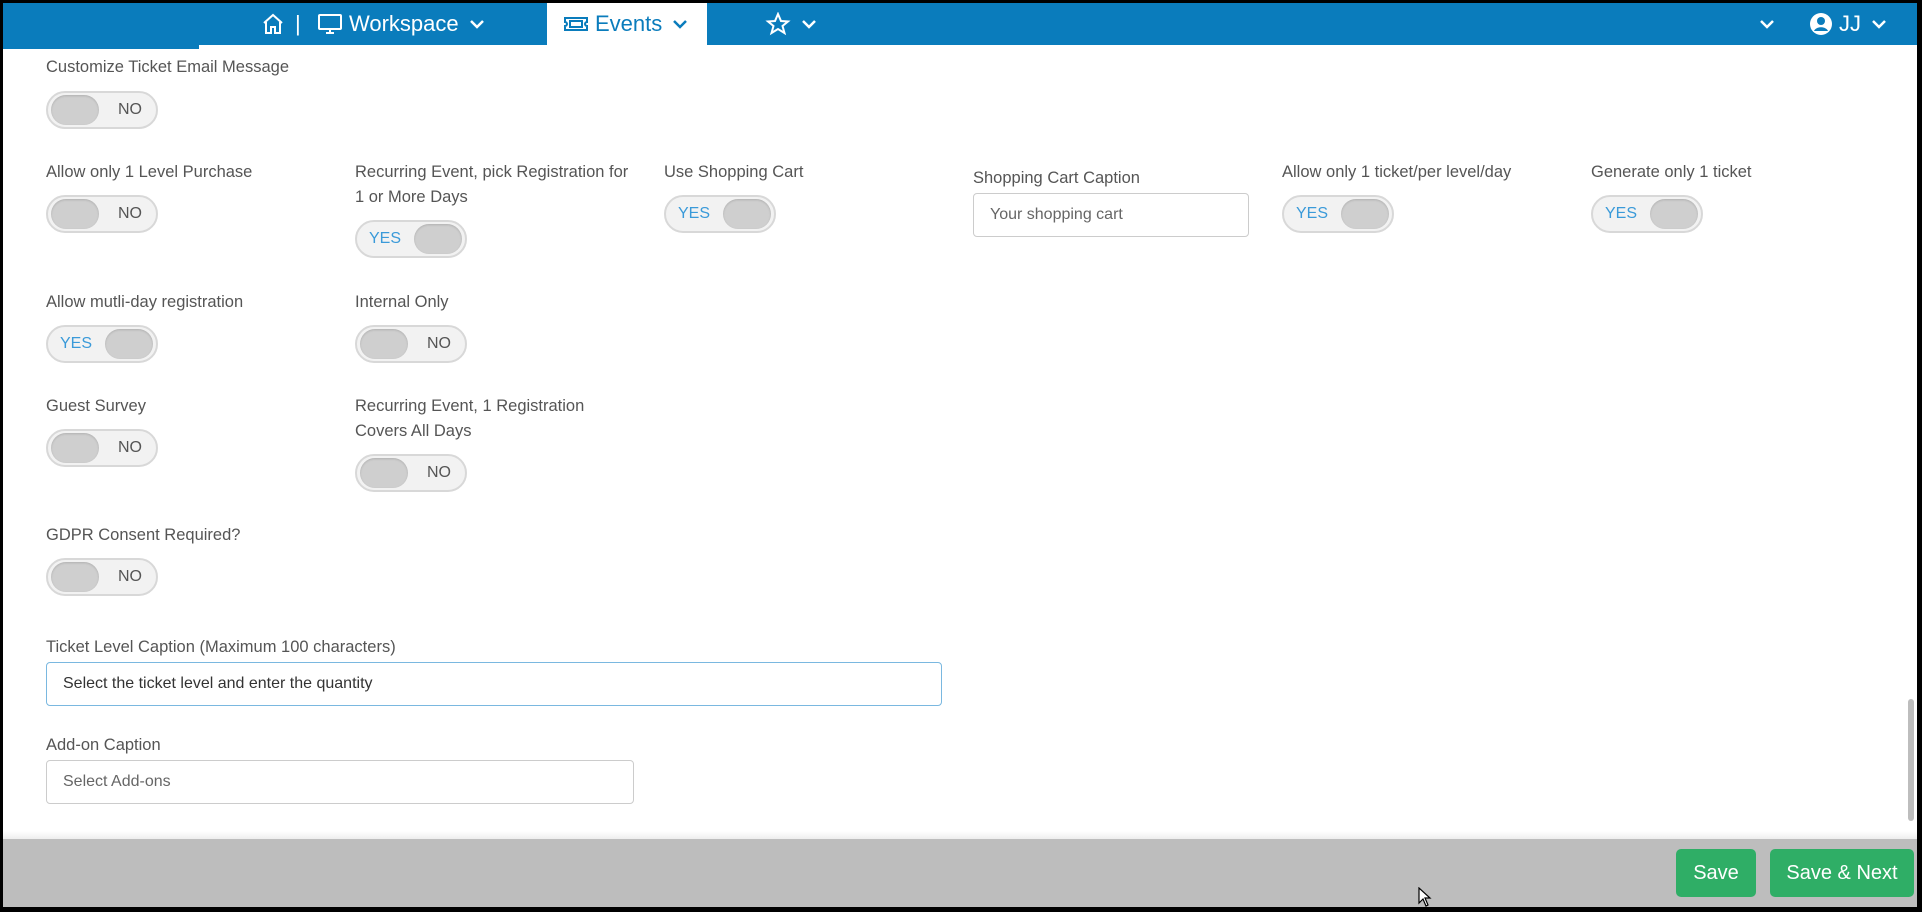  What do you see at coordinates (102, 214) in the screenshot?
I see `one-level-purchase-toggle: NO` at bounding box center [102, 214].